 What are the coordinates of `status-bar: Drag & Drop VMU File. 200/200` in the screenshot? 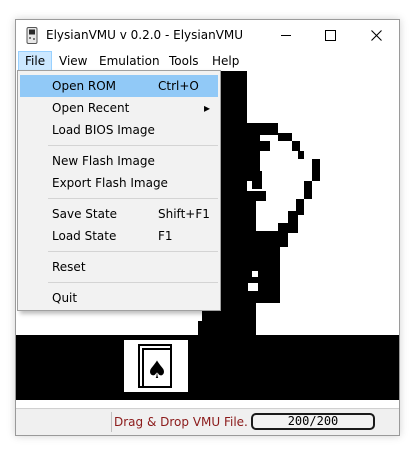 It's located at (207, 421).